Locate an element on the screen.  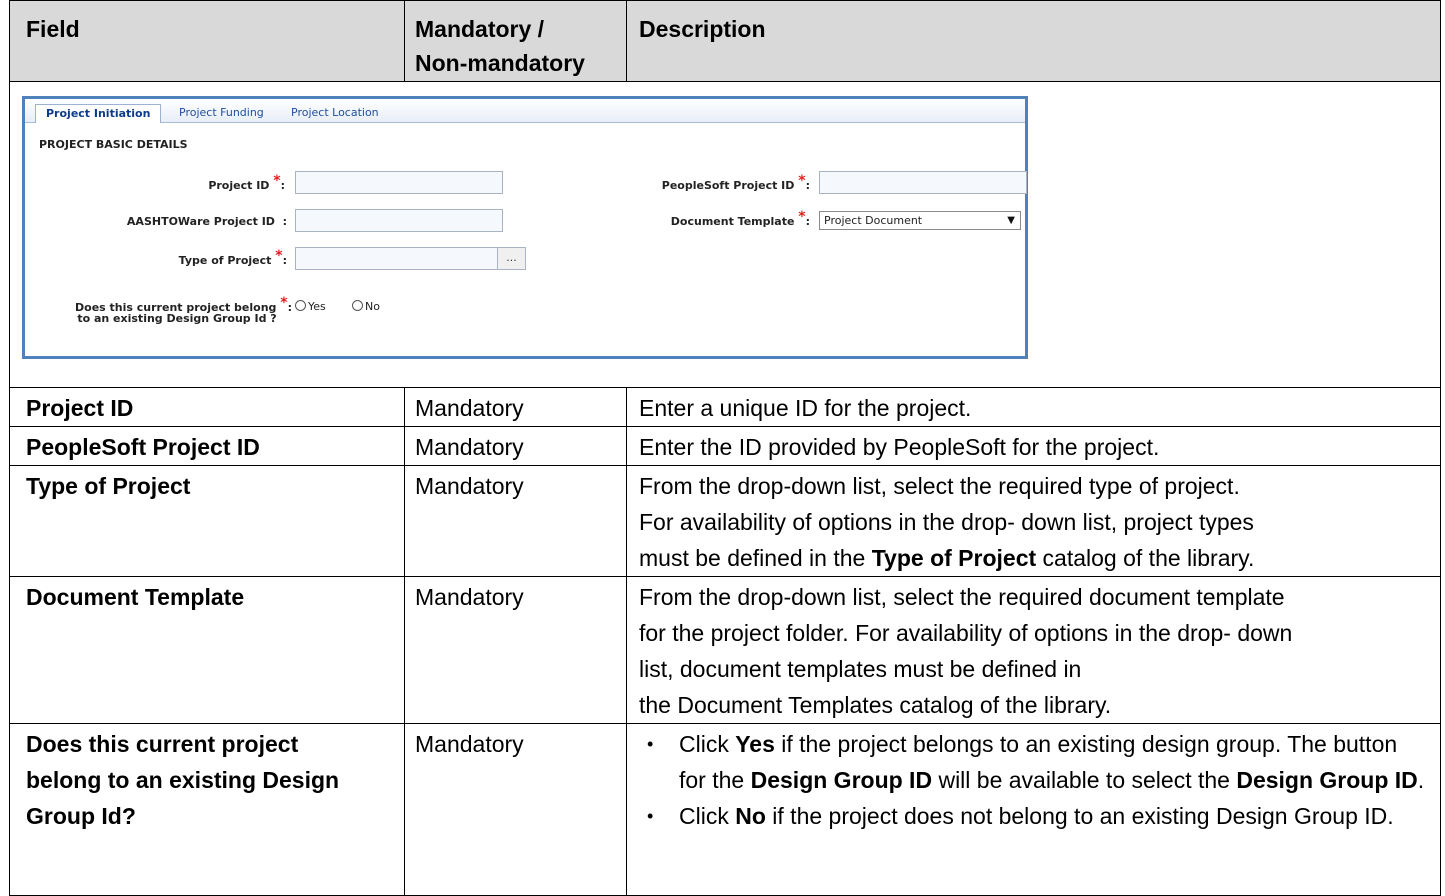
tab-project-location: Project Location is located at coordinates (335, 113).